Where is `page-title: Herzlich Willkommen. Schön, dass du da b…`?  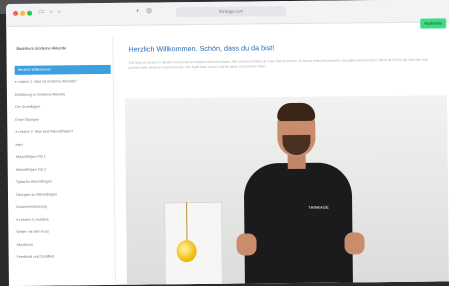 page-title: Herzlich Willkommen. Schön, dass du da b… is located at coordinates (201, 48).